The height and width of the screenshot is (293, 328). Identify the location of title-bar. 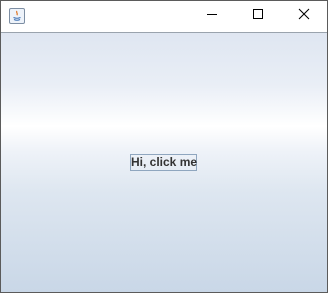
(164, 16).